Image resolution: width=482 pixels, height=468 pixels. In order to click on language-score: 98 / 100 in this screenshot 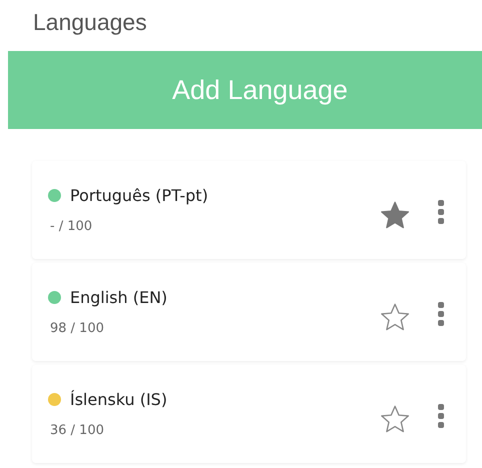, I will do `click(77, 328)`.